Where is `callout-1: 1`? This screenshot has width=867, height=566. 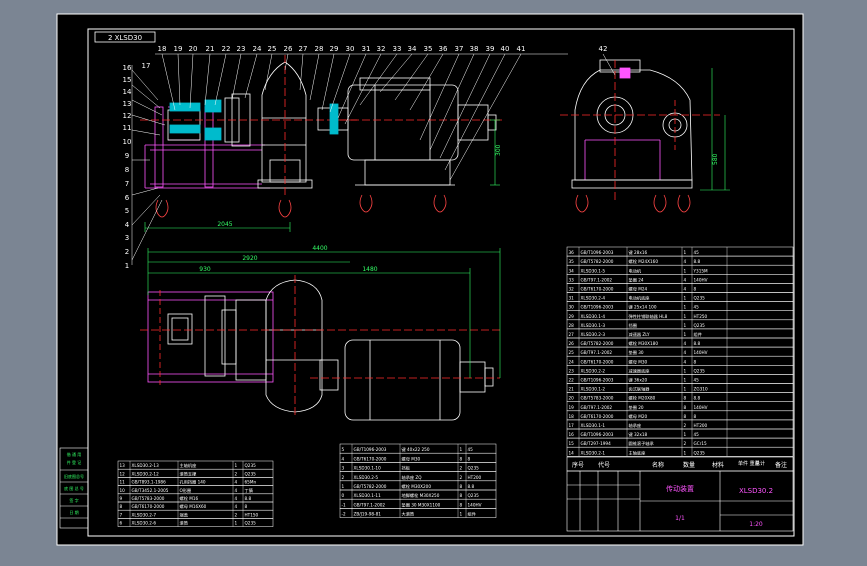
callout-1: 1 is located at coordinates (127, 266).